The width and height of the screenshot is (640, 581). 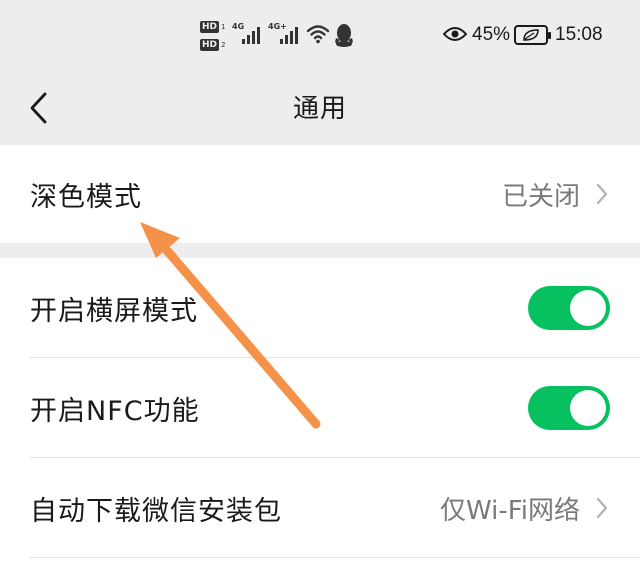 I want to click on status-bar: HD 1 HD 2 4G 4G+ 45% 15:08, so click(x=320, y=36).